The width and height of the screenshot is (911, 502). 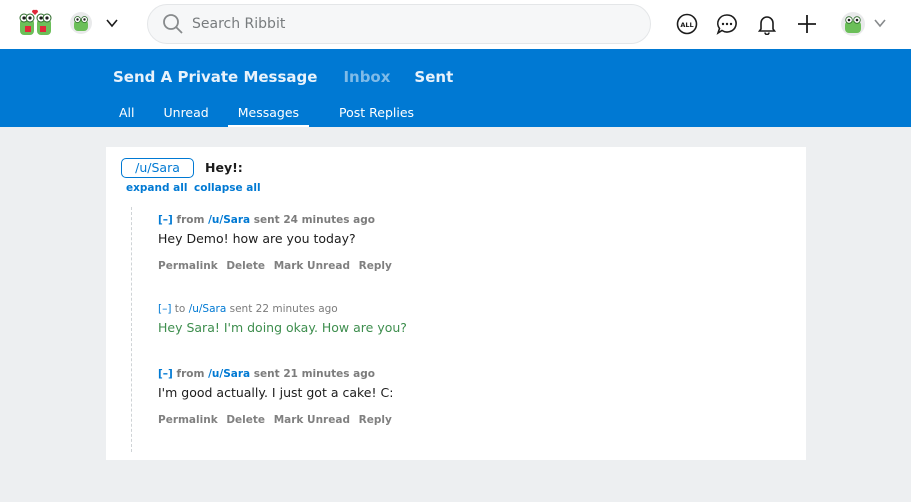 I want to click on thread-user-link: /u/Sara, so click(x=157, y=168).